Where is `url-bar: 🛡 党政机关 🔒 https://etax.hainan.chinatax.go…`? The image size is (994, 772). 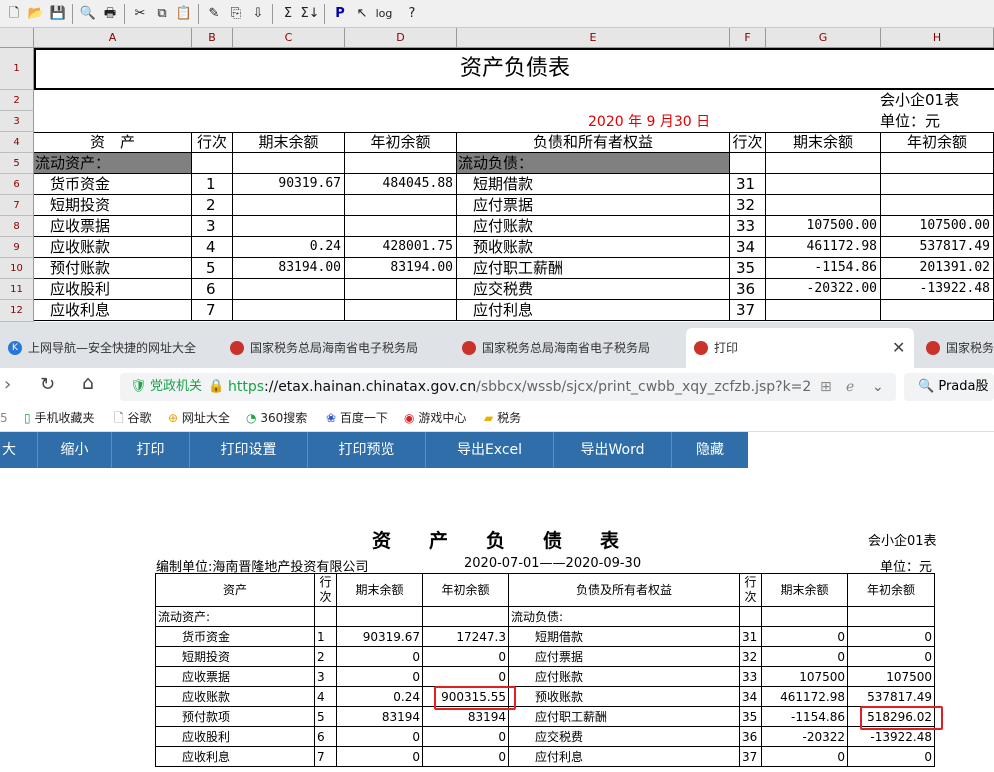 url-bar: 🛡 党政机关 🔒 https://etax.hainan.chinatax.go… is located at coordinates (508, 387).